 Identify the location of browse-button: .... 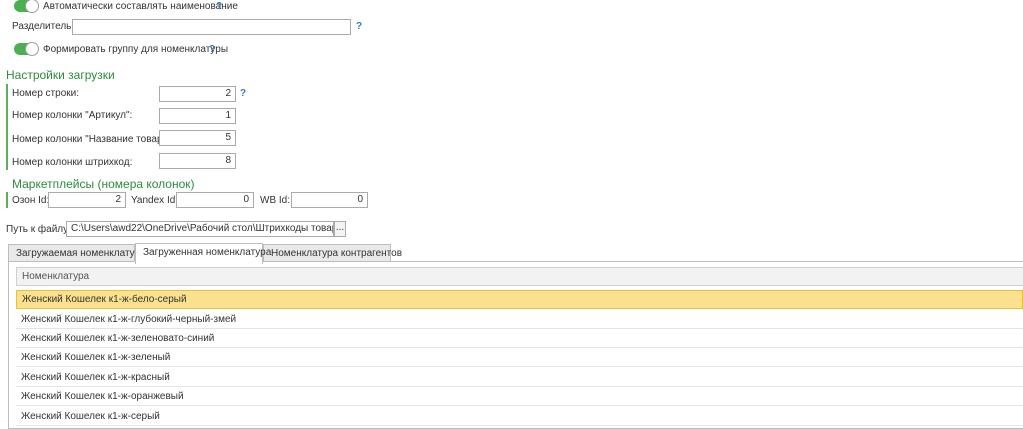
(340, 229).